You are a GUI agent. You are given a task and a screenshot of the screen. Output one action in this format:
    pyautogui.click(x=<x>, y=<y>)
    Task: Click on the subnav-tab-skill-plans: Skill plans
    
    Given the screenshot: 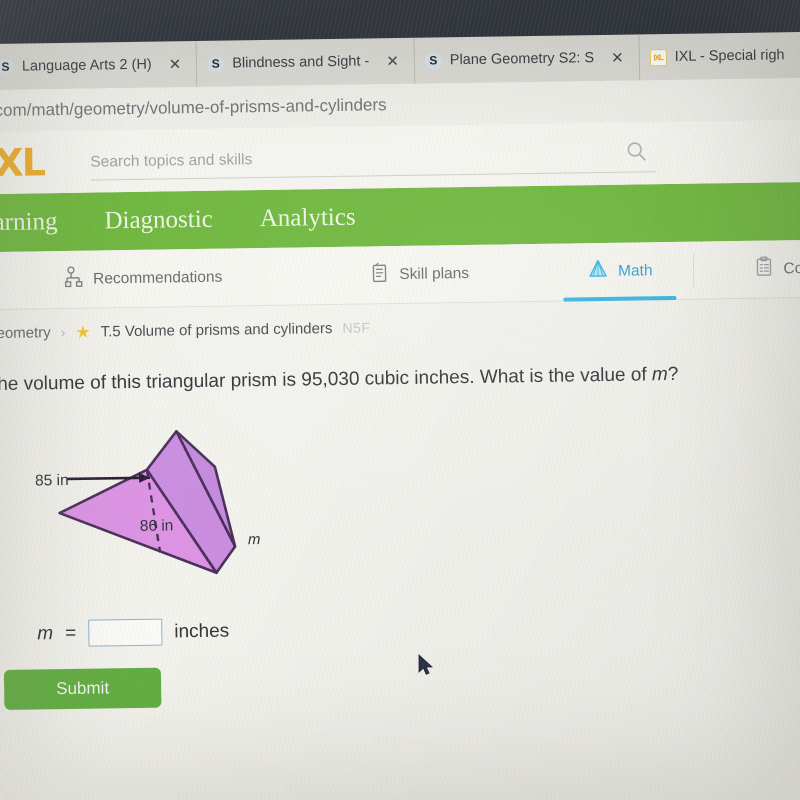 What is the action you would take?
    pyautogui.click(x=420, y=273)
    